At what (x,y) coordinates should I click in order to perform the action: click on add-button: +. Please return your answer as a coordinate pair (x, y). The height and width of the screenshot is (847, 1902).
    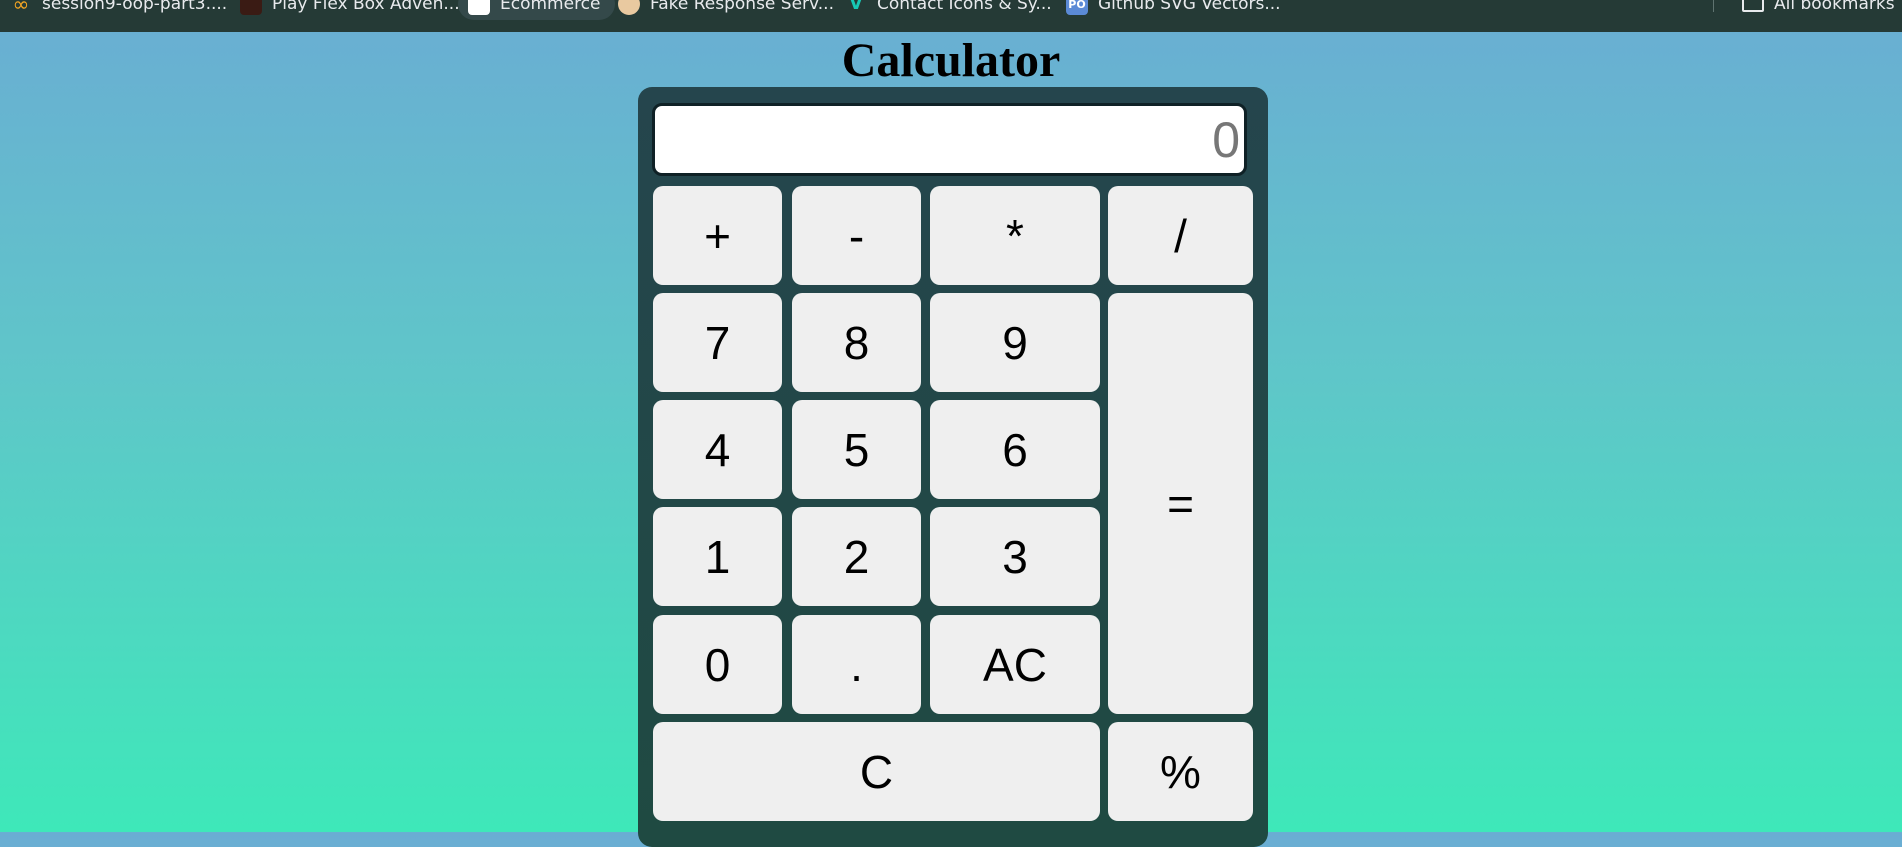
    Looking at the image, I should click on (717, 235).